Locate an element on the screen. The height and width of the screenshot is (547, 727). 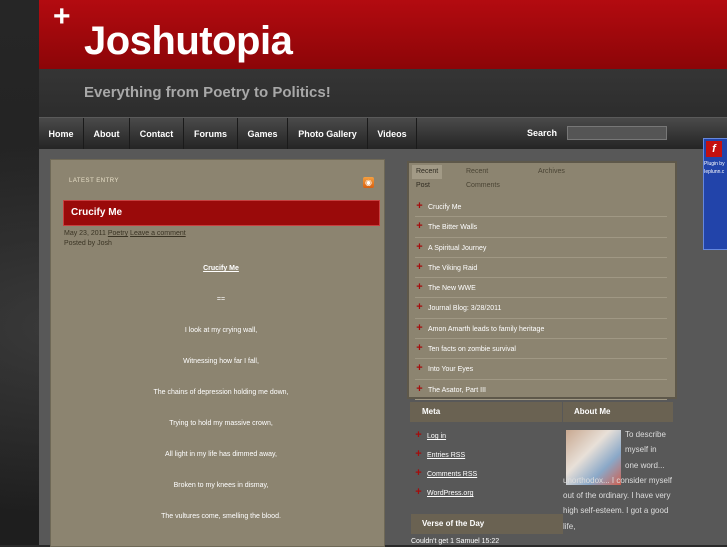
site-header: + Joshutopia is located at coordinates (383, 34).